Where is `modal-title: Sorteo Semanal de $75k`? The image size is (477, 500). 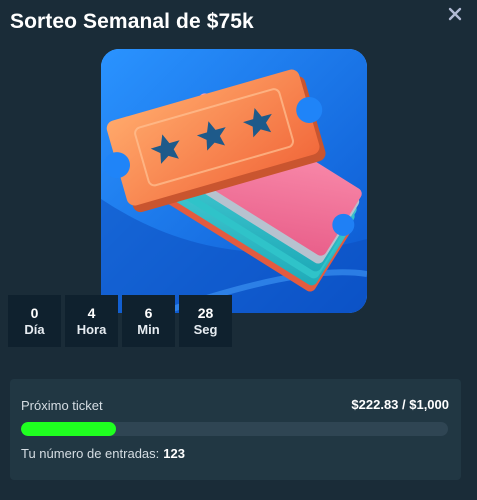
modal-title: Sorteo Semanal de $75k is located at coordinates (132, 21).